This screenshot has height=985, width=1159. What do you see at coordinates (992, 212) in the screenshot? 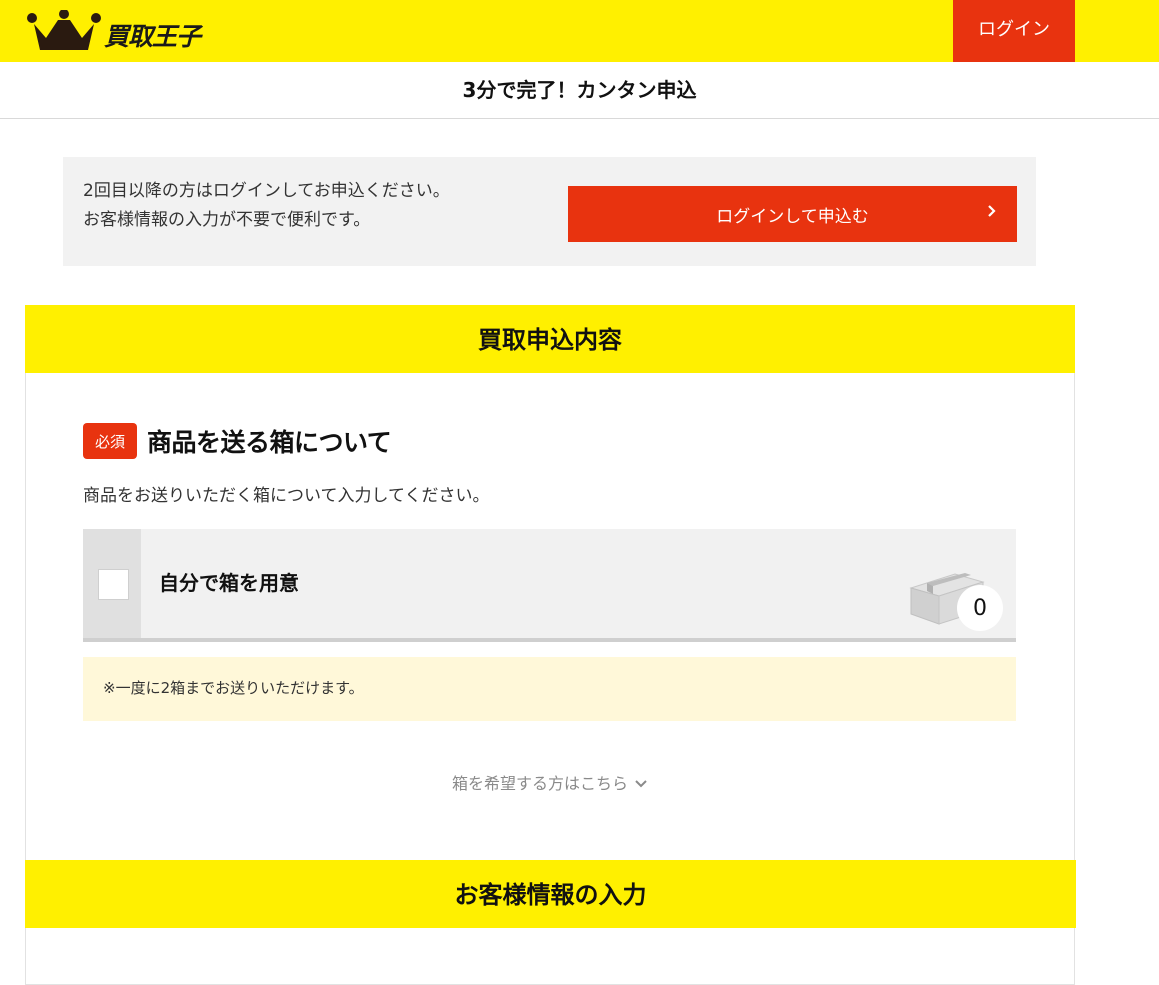
I see `chevron-right-icon` at bounding box center [992, 212].